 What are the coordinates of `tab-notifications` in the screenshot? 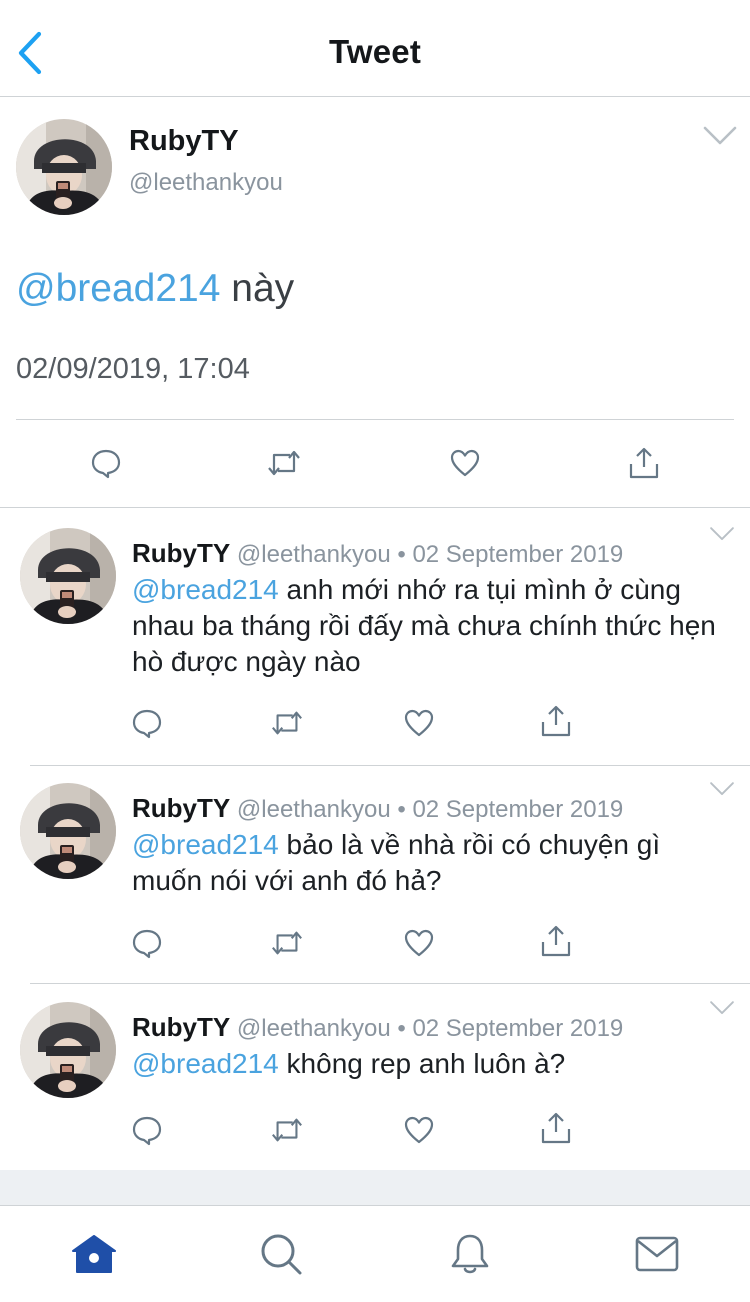 It's located at (470, 1254).